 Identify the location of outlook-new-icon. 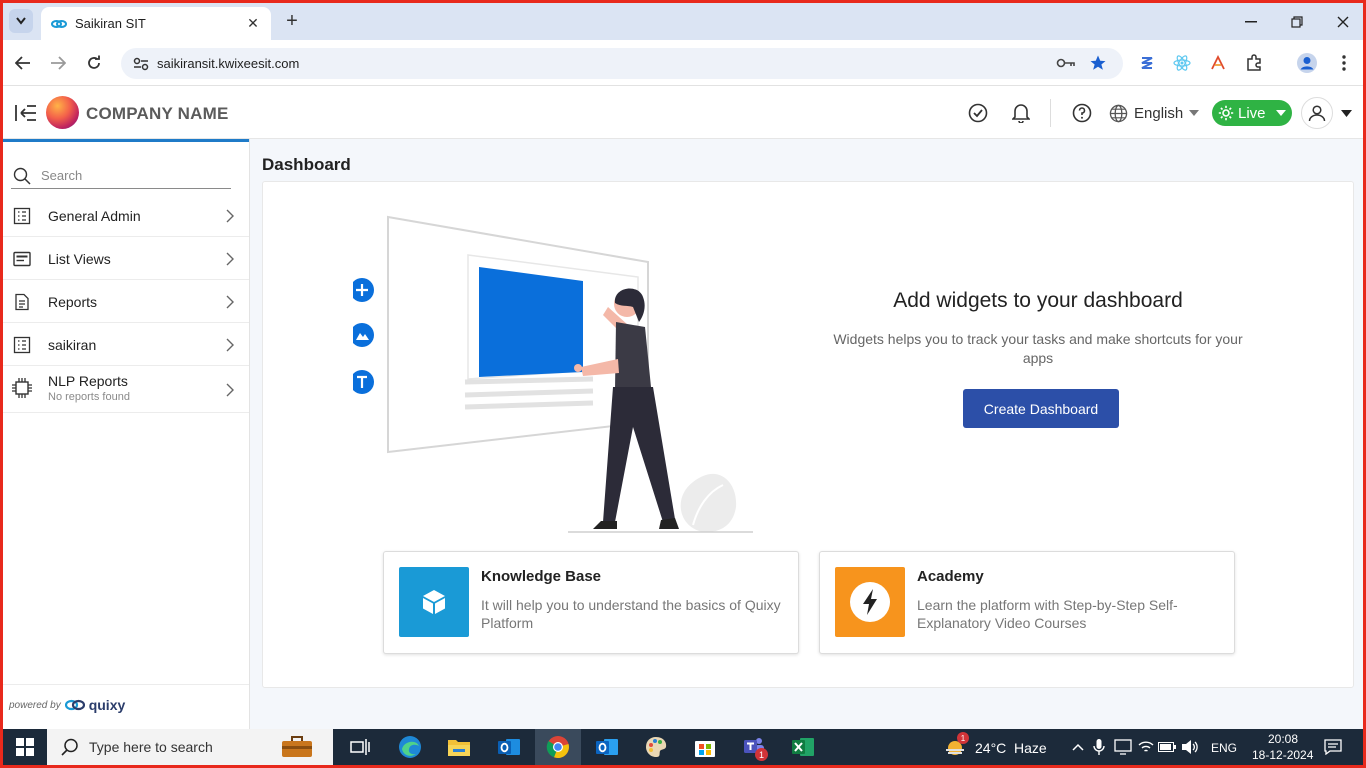
(607, 747).